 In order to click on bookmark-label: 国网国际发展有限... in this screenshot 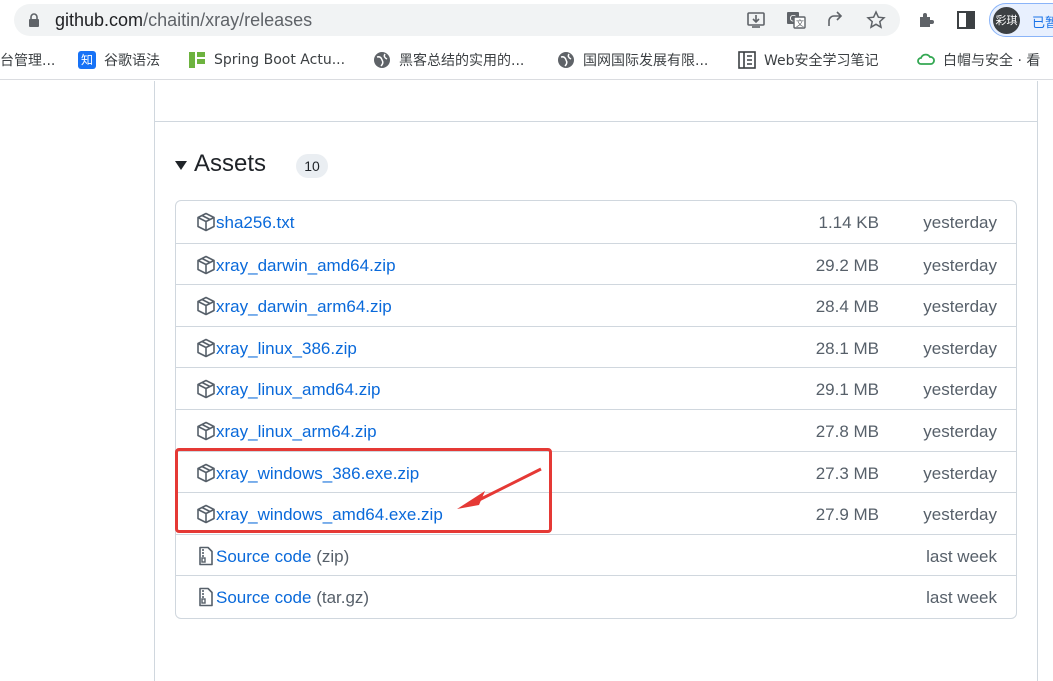, I will do `click(646, 61)`.